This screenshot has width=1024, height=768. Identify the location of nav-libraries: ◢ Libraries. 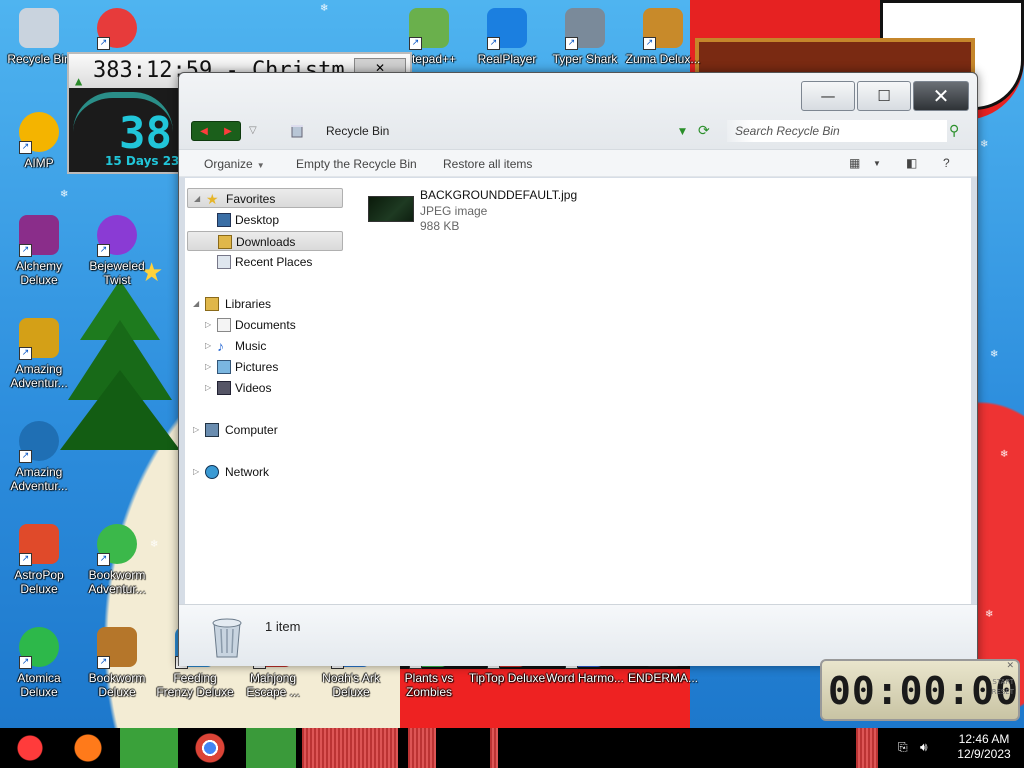
(265, 304).